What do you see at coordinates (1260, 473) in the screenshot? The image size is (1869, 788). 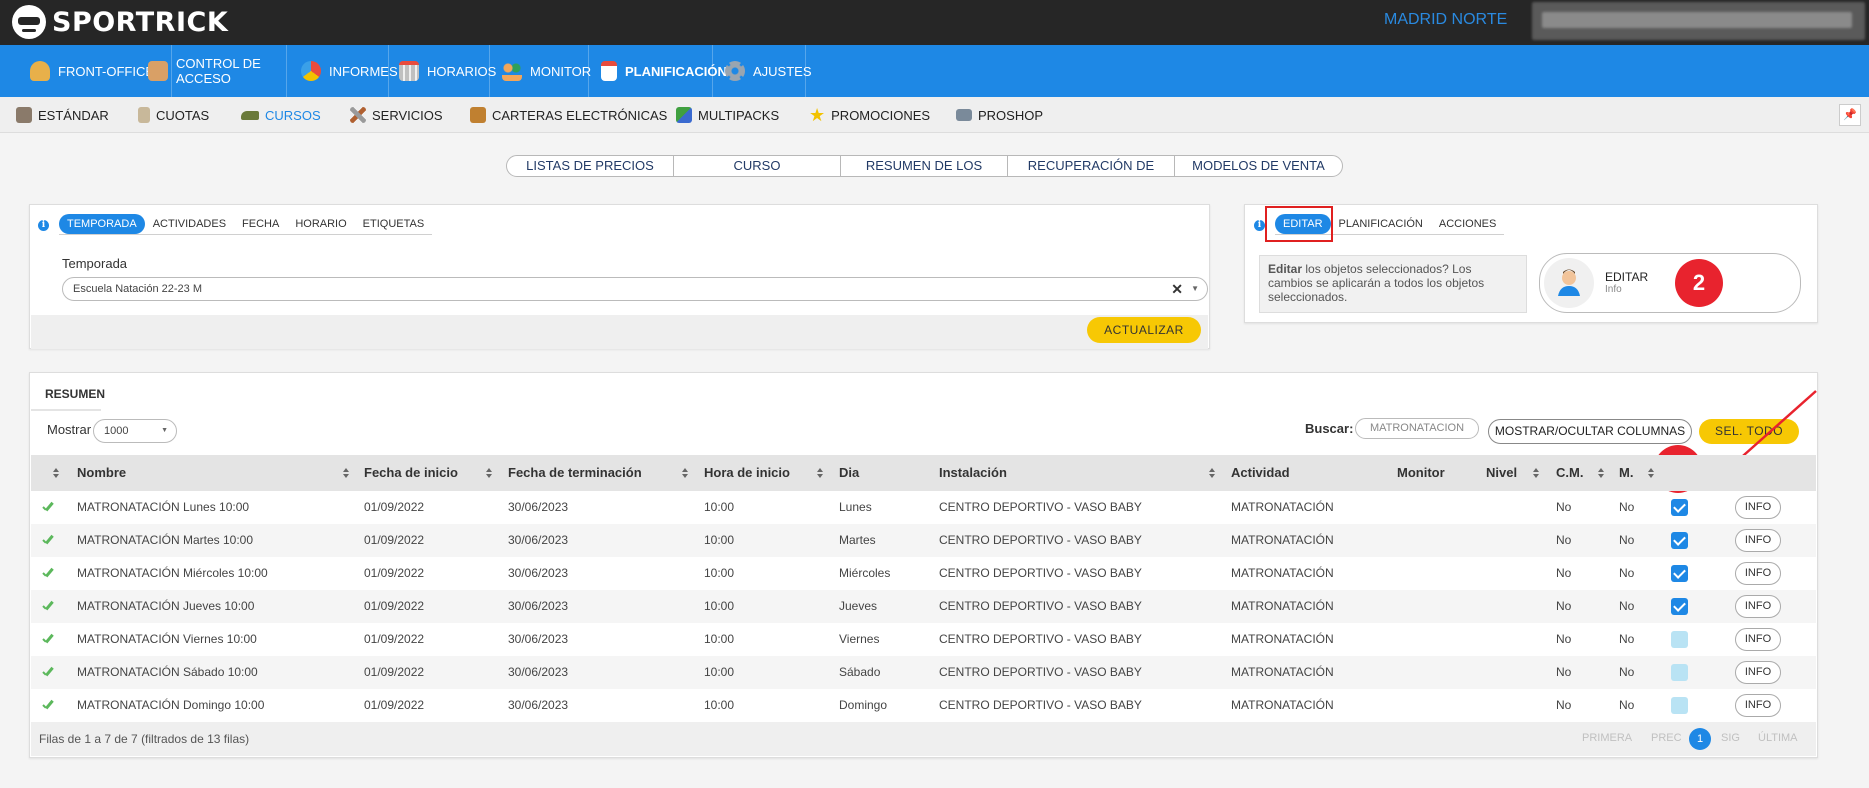 I see `col-actividad: Actividad` at bounding box center [1260, 473].